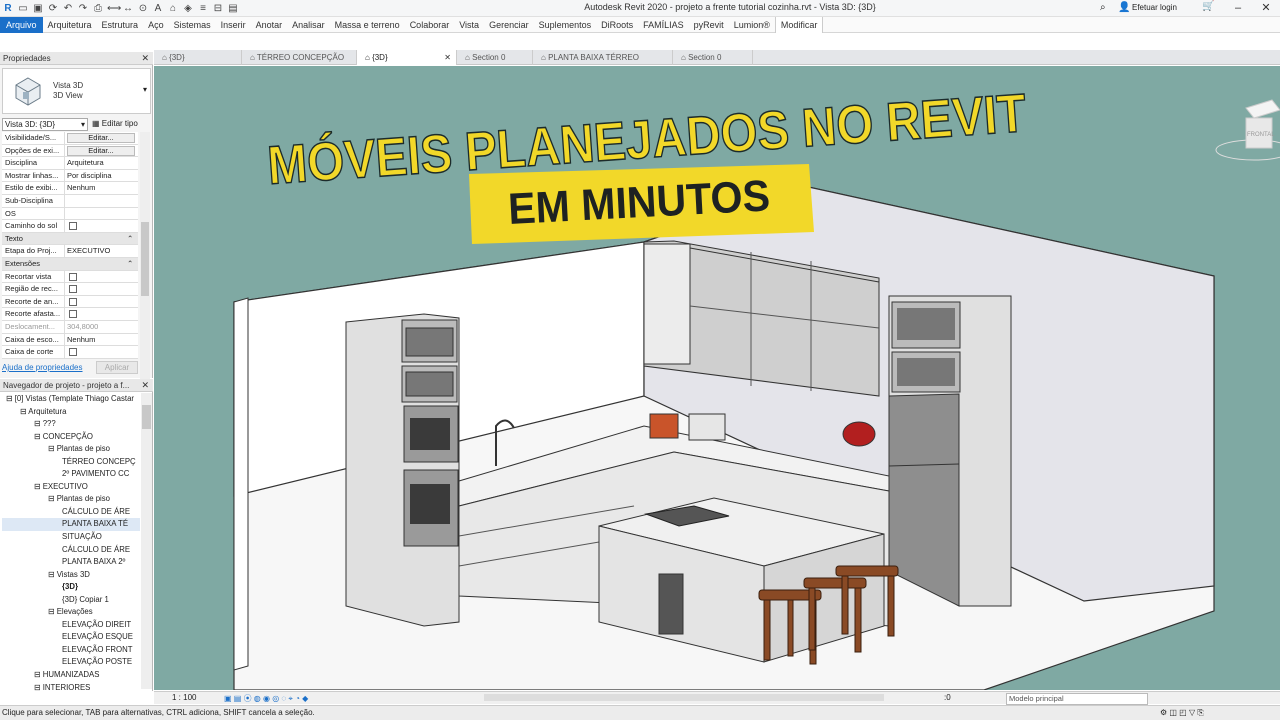  What do you see at coordinates (565, 25) in the screenshot?
I see `ribbon-tab-suplementos: Suplementos` at bounding box center [565, 25].